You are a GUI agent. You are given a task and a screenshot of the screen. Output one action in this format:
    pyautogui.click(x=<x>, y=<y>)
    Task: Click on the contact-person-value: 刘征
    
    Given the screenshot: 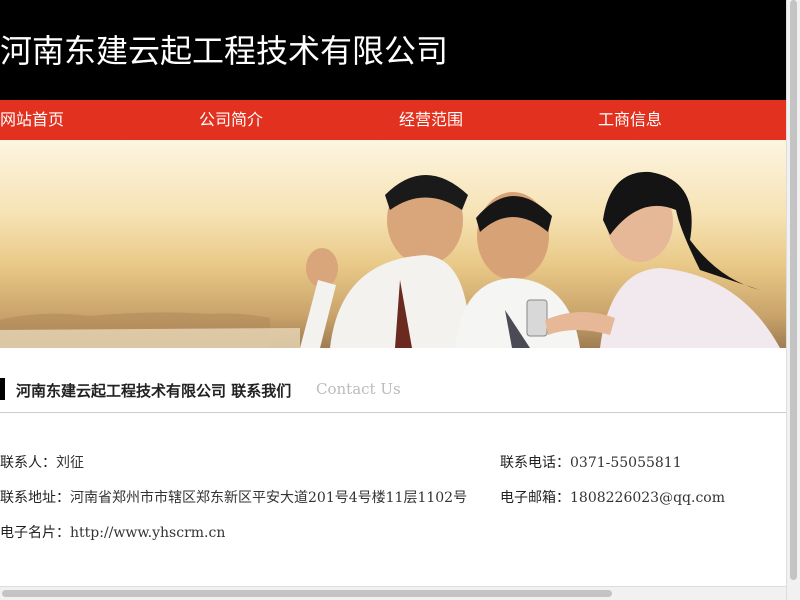 What is the action you would take?
    pyautogui.click(x=70, y=463)
    